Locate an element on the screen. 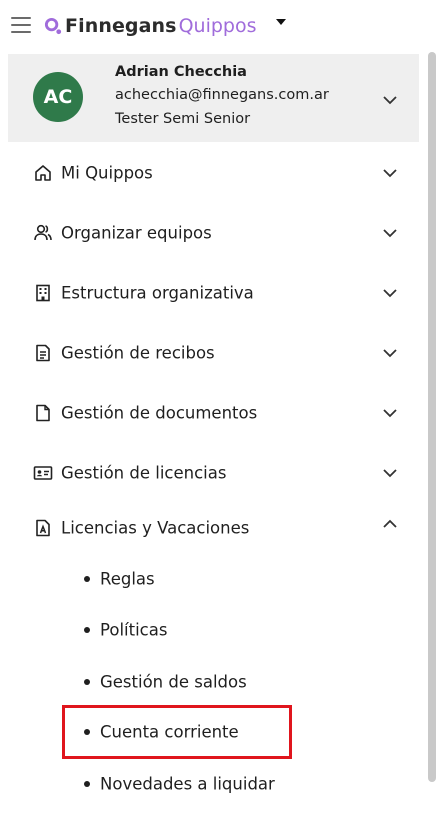 The image size is (439, 823). submenu-item-reglas: Reglas is located at coordinates (177, 579).